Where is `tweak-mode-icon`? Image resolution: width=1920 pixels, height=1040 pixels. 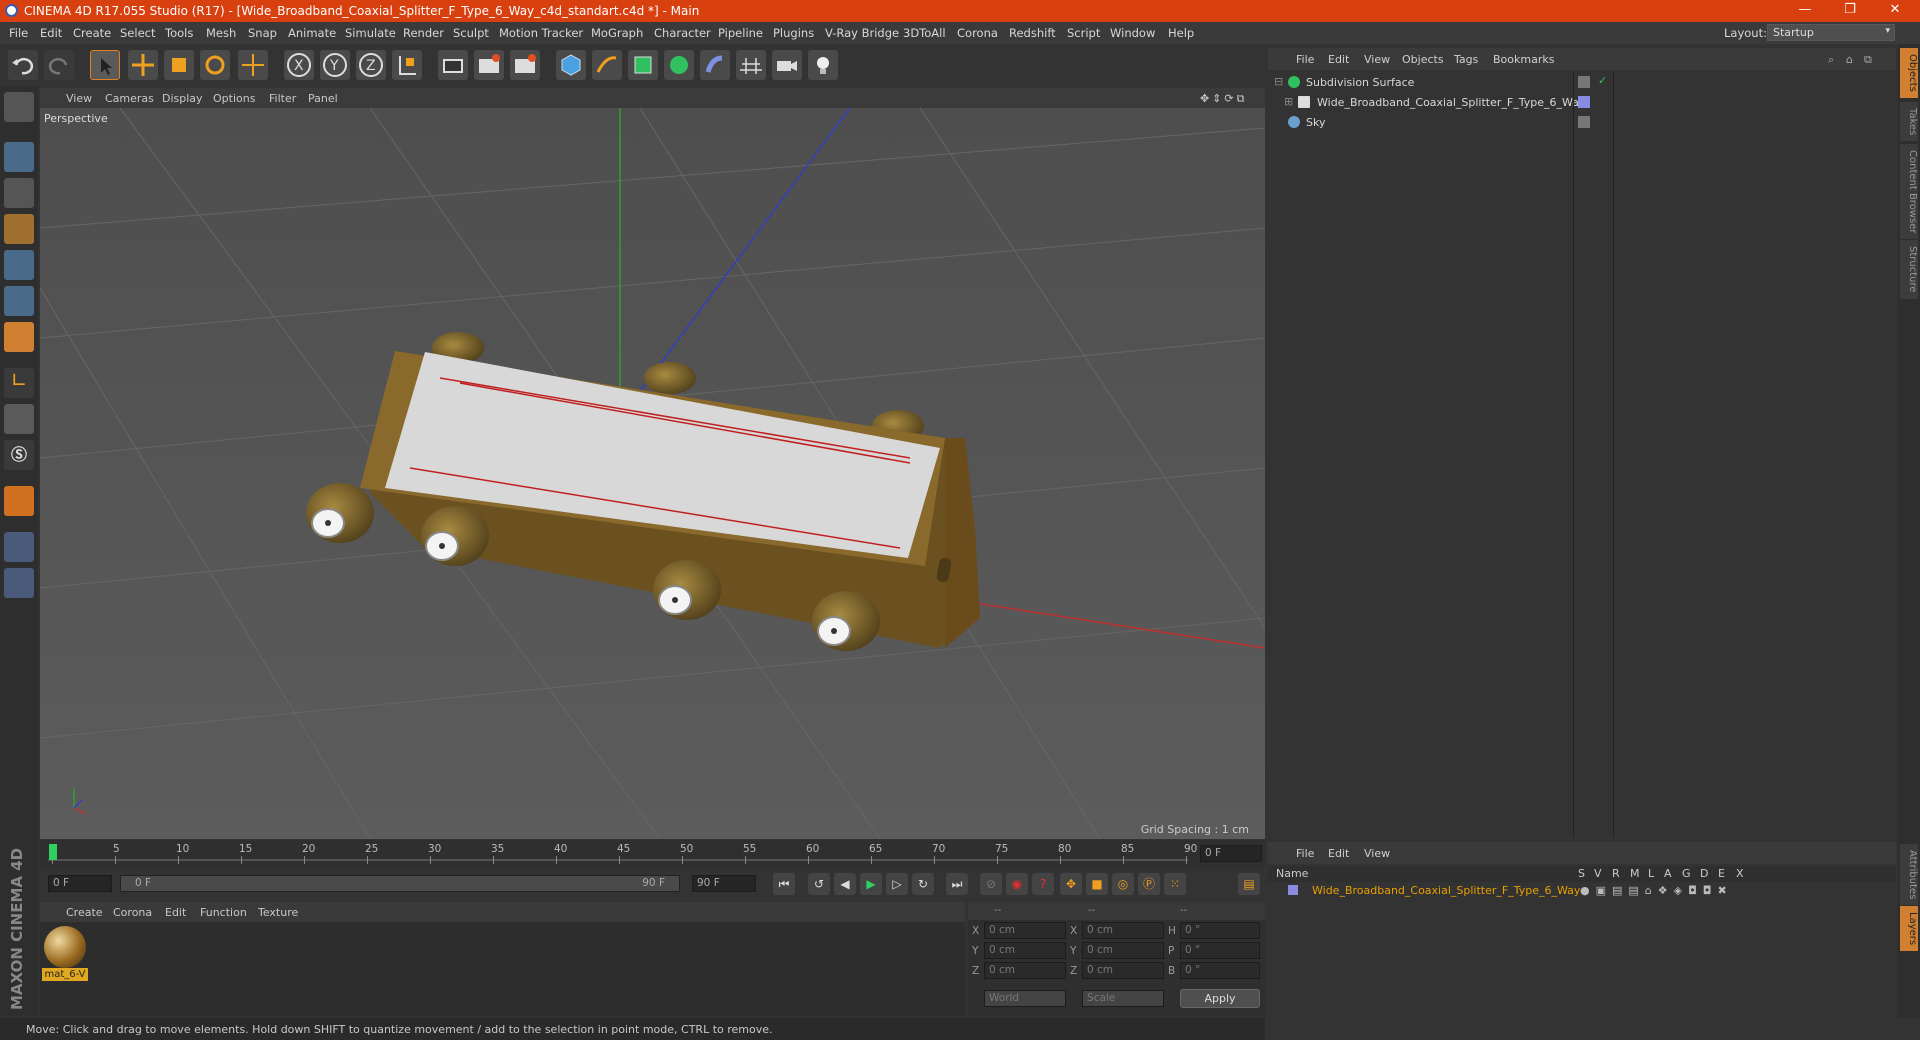
tweak-mode-icon is located at coordinates (19, 419).